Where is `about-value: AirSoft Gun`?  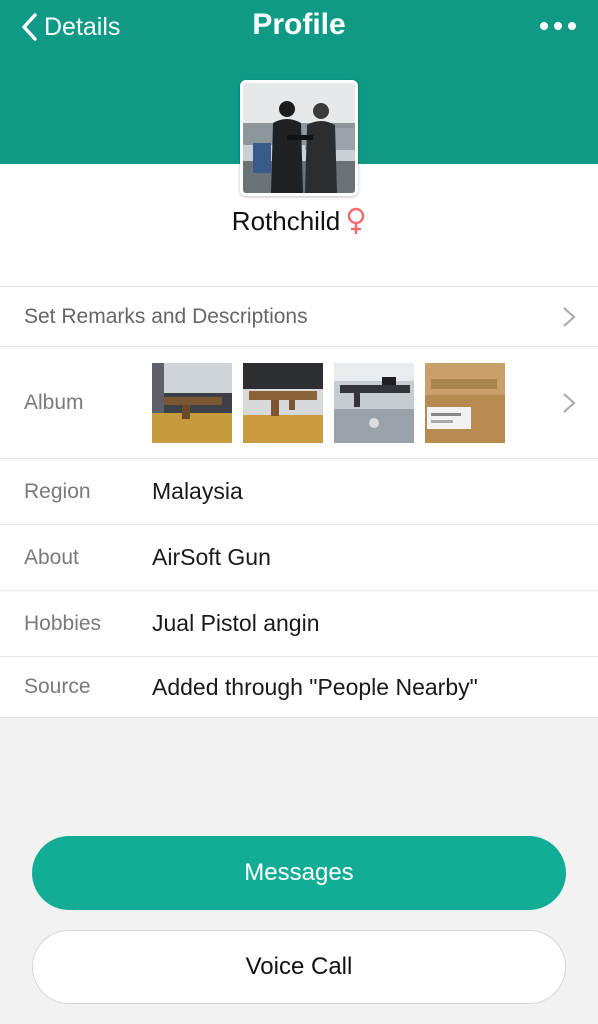 about-value: AirSoft Gun is located at coordinates (211, 557).